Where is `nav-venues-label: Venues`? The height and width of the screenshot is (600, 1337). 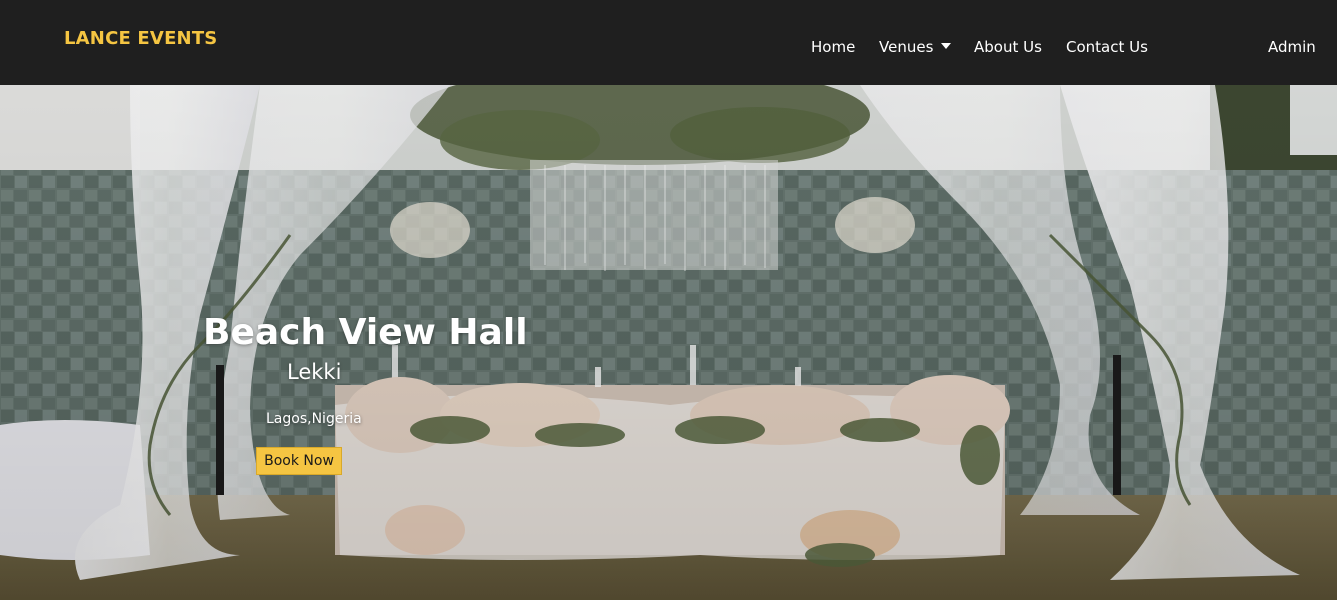 nav-venues-label: Venues is located at coordinates (906, 47).